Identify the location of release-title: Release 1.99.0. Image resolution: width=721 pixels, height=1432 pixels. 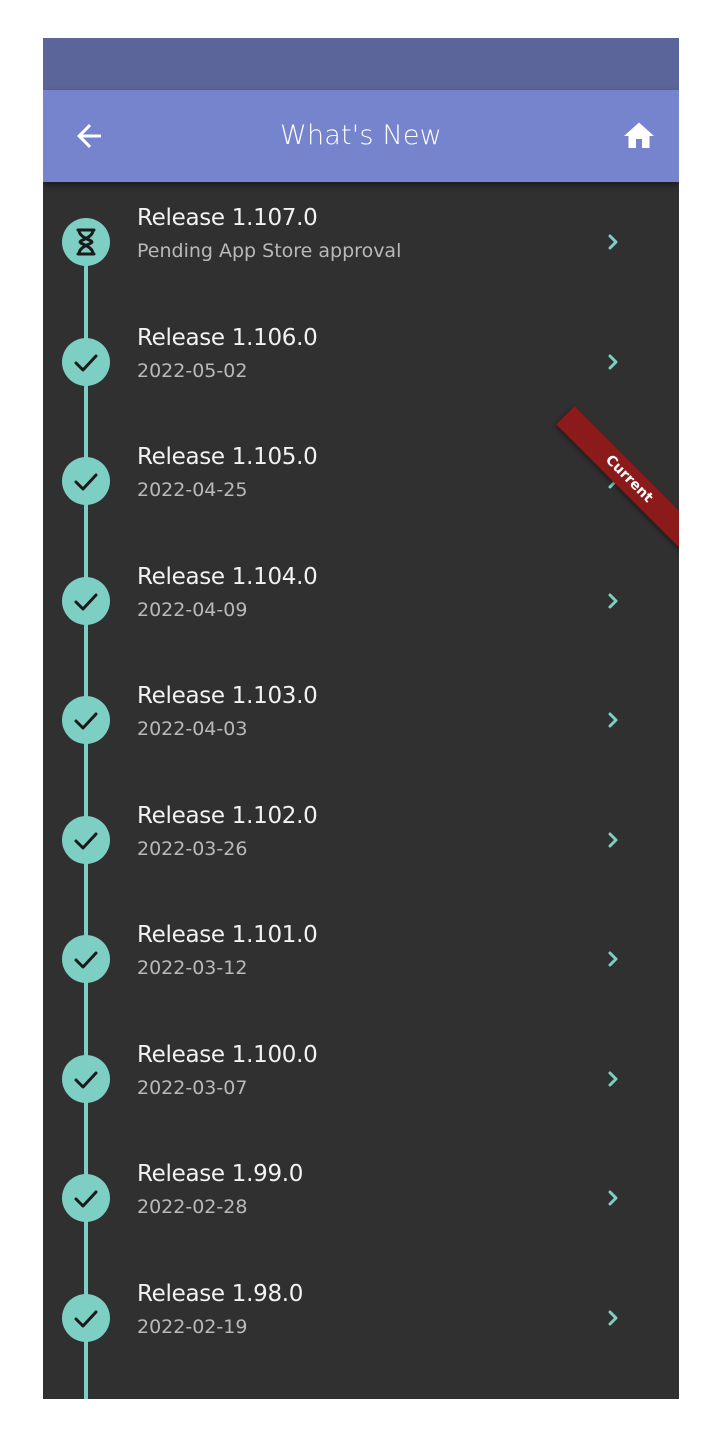
(220, 1174).